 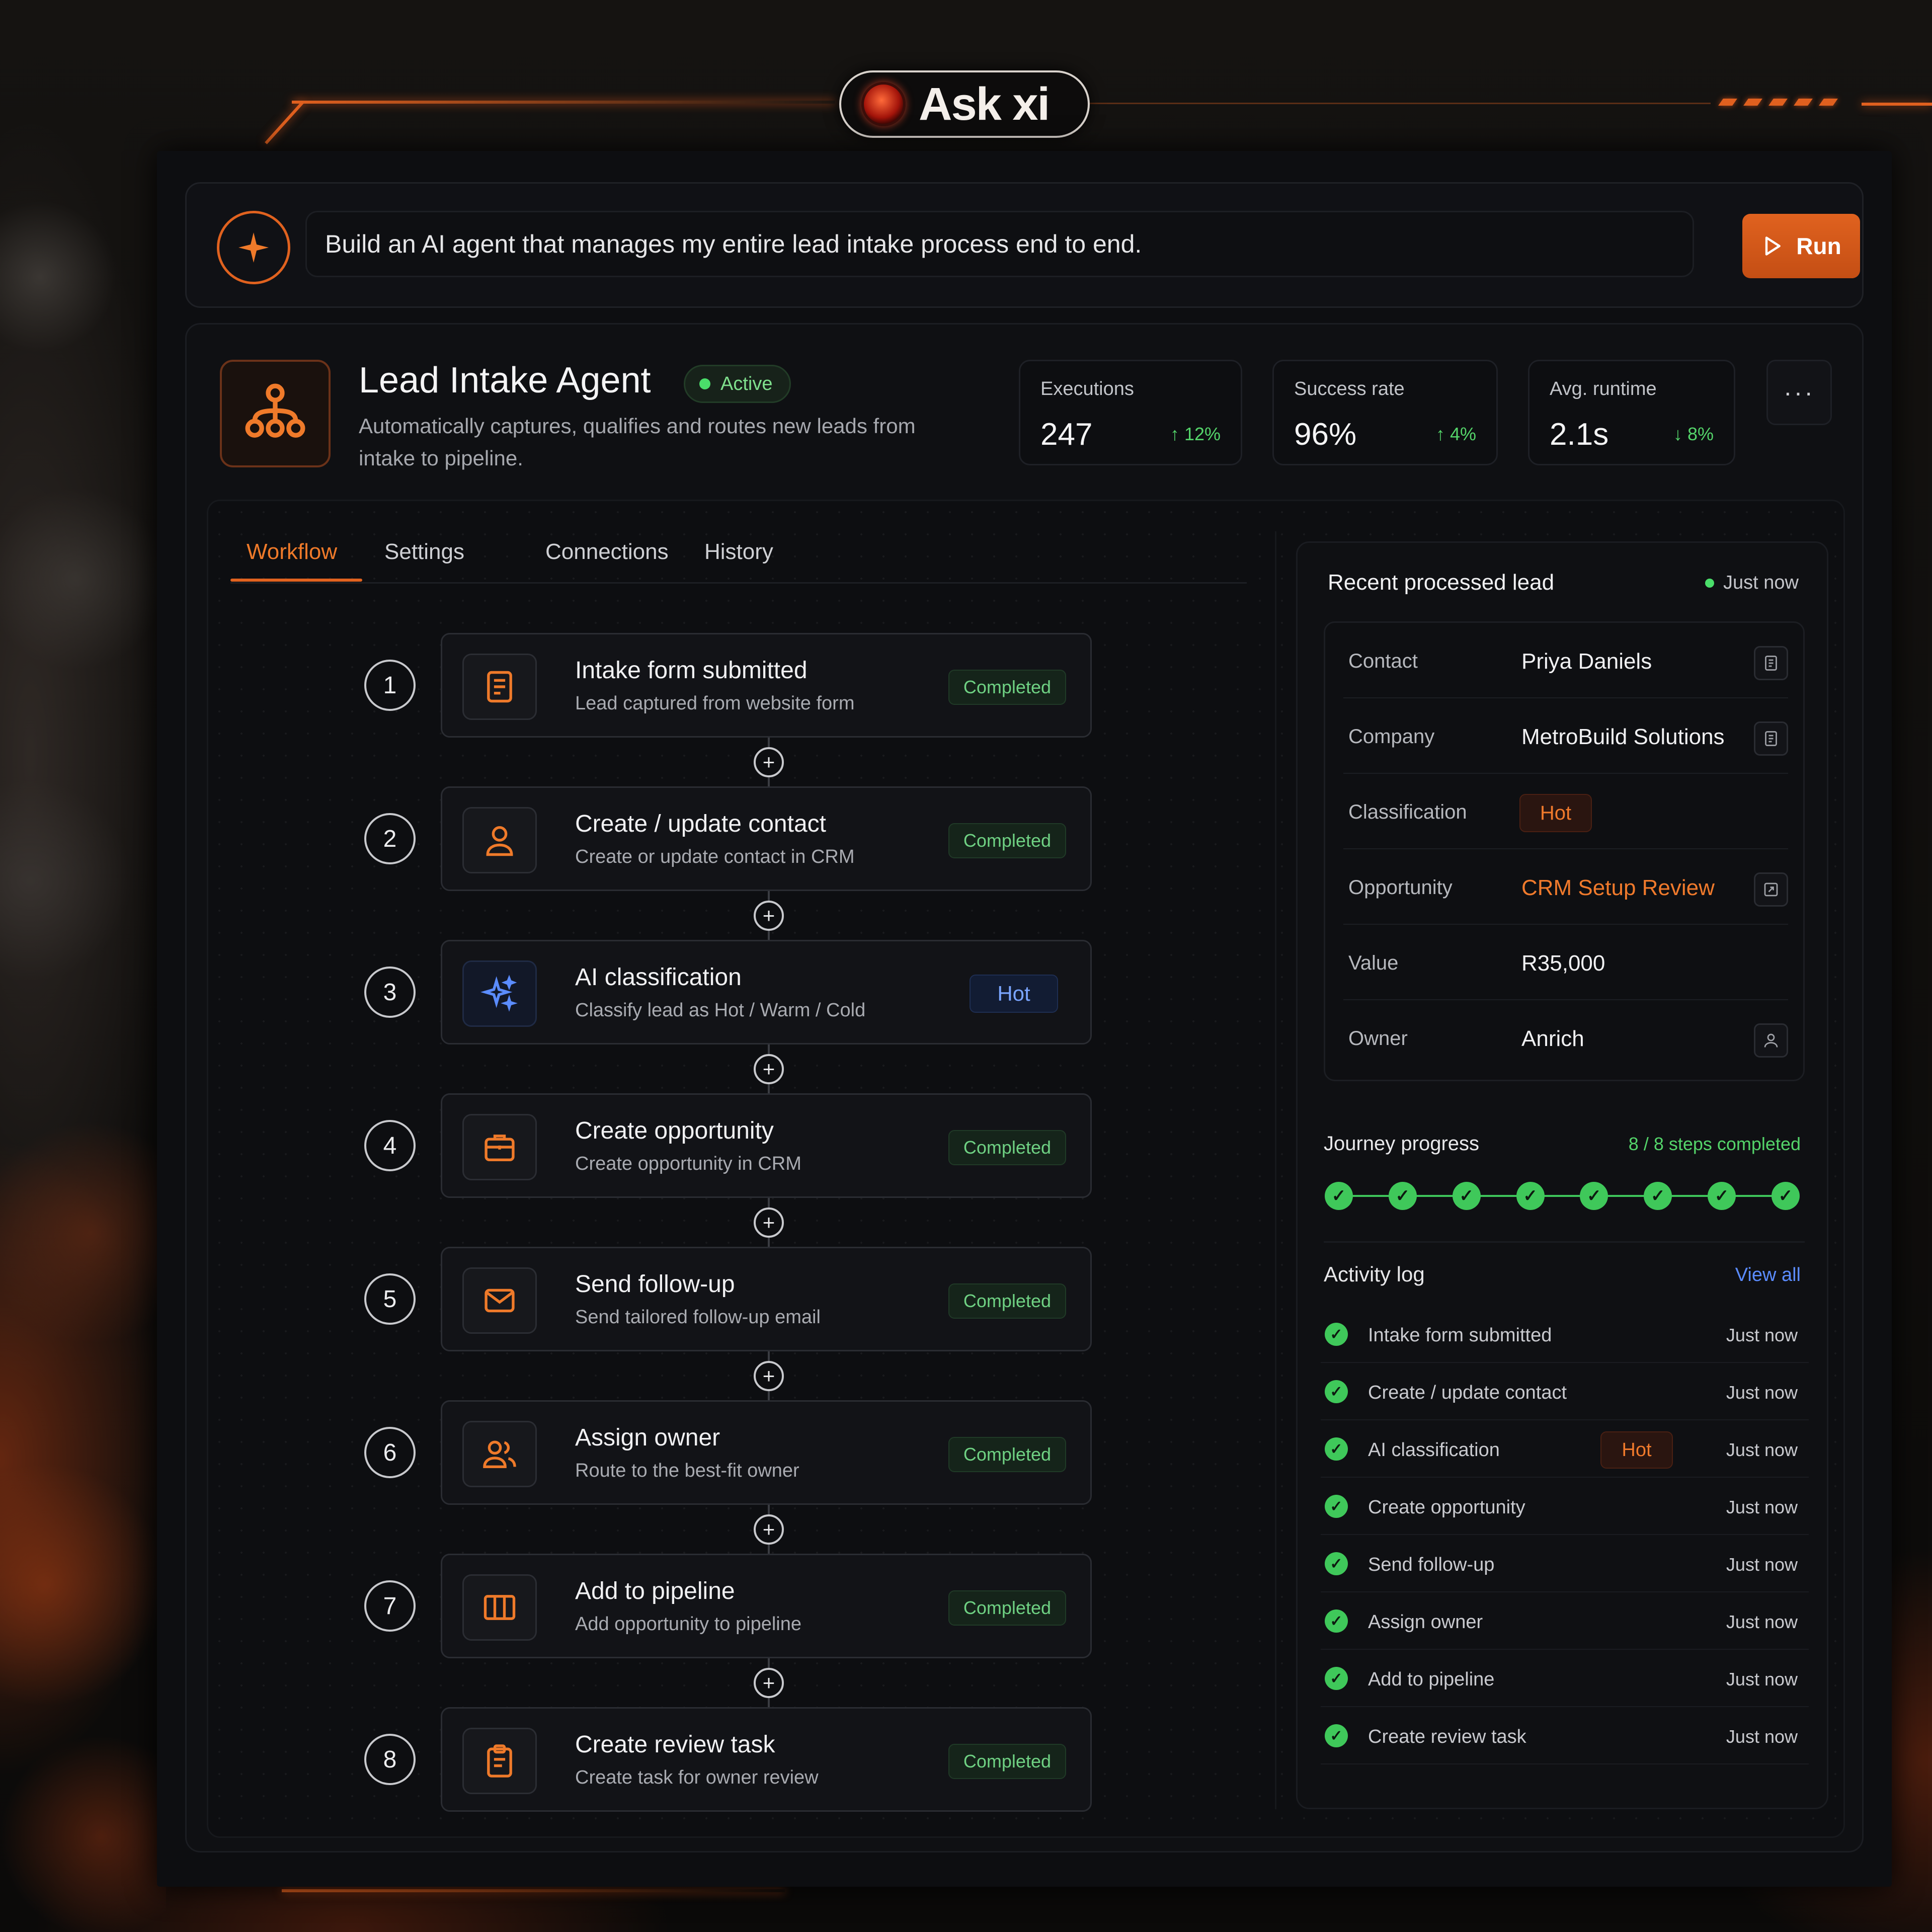 I want to click on activity-row: ✓ Send follow-up Just now, so click(x=1565, y=1564).